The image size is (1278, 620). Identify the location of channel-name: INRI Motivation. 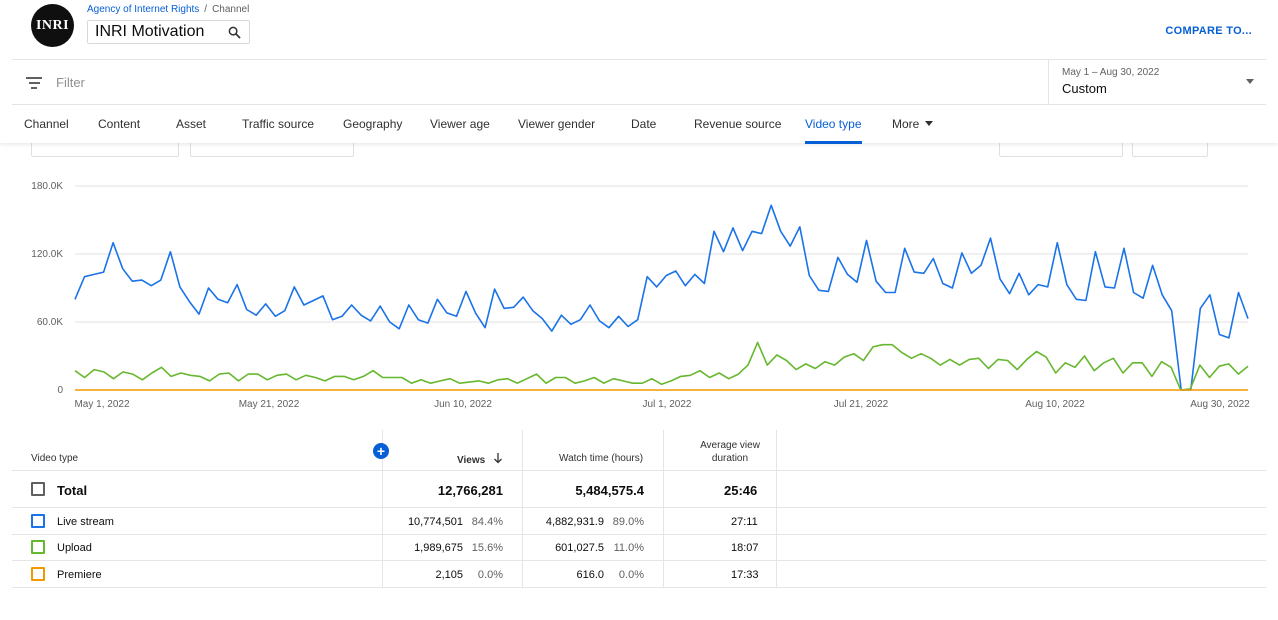
(150, 31).